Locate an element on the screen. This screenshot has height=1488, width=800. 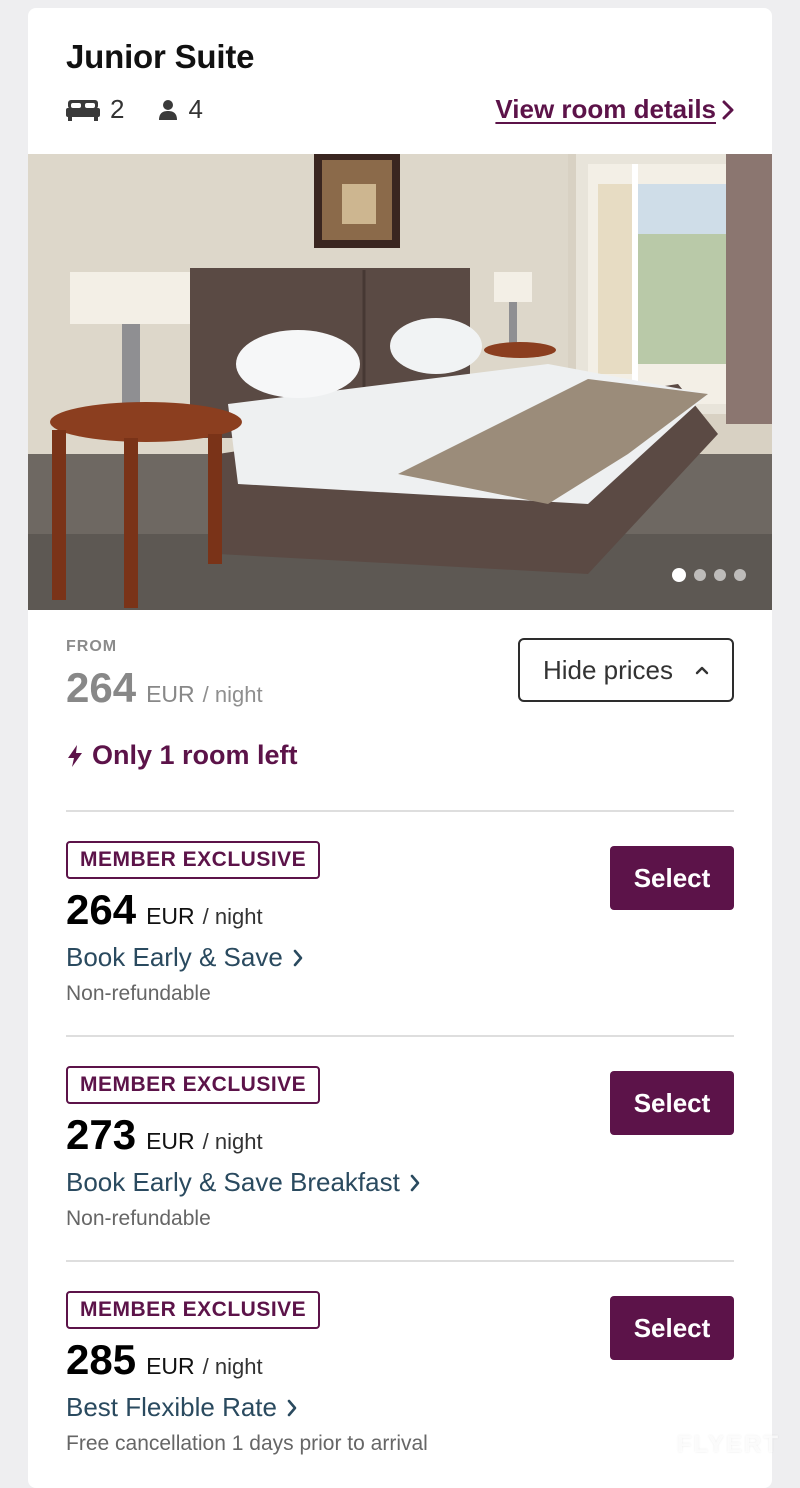
rate-name-label: Best Flexible Rate is located at coordinates (171, 1407).